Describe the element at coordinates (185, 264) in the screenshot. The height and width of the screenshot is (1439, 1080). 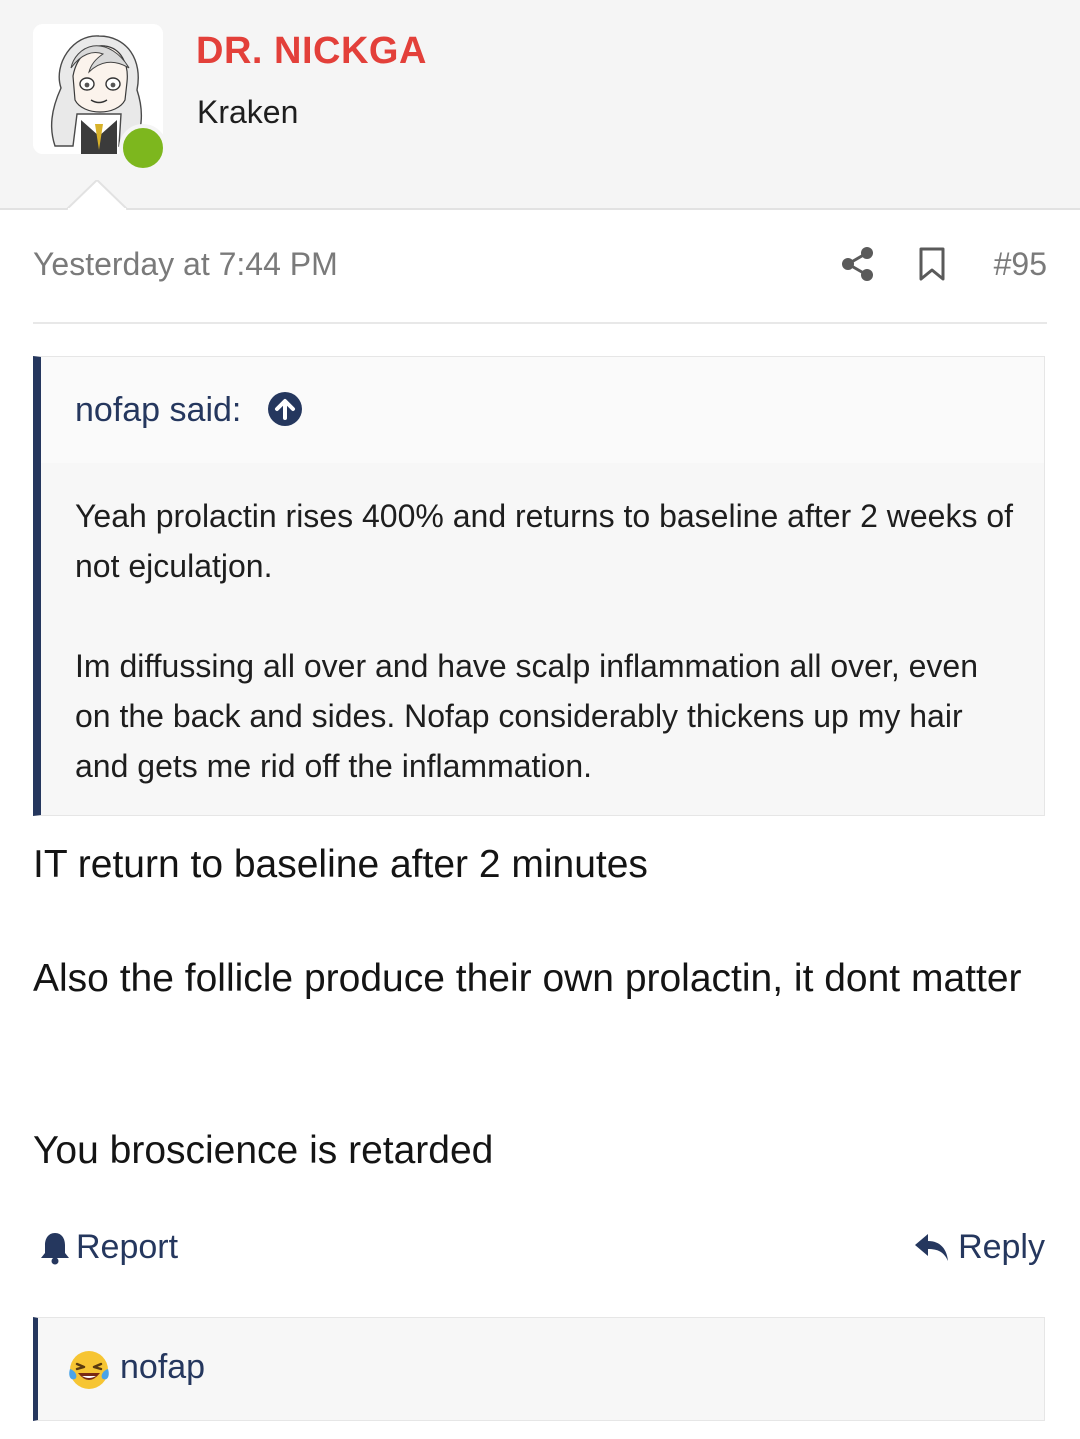
I see `post-timestamp: Yesterday at 7:44 PM` at that location.